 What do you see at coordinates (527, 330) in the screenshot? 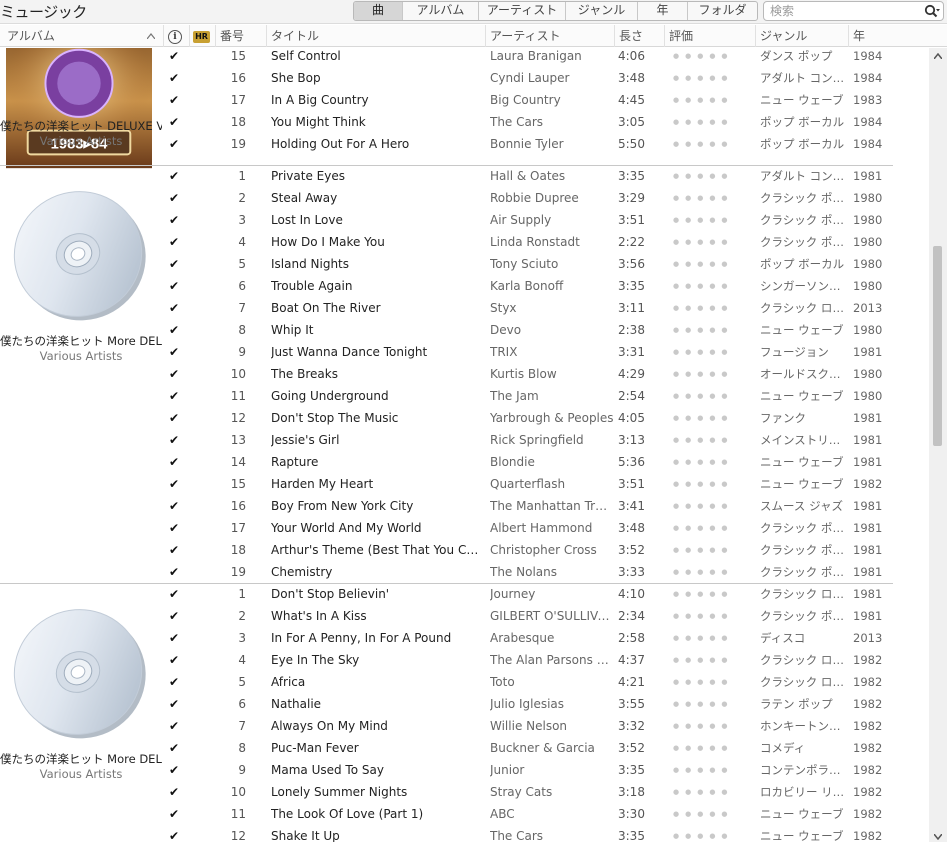
I see `track-row: ✔ 8 Whip It Devo 2:38 ●●●●● ニュー ウェーブ 1980` at bounding box center [527, 330].